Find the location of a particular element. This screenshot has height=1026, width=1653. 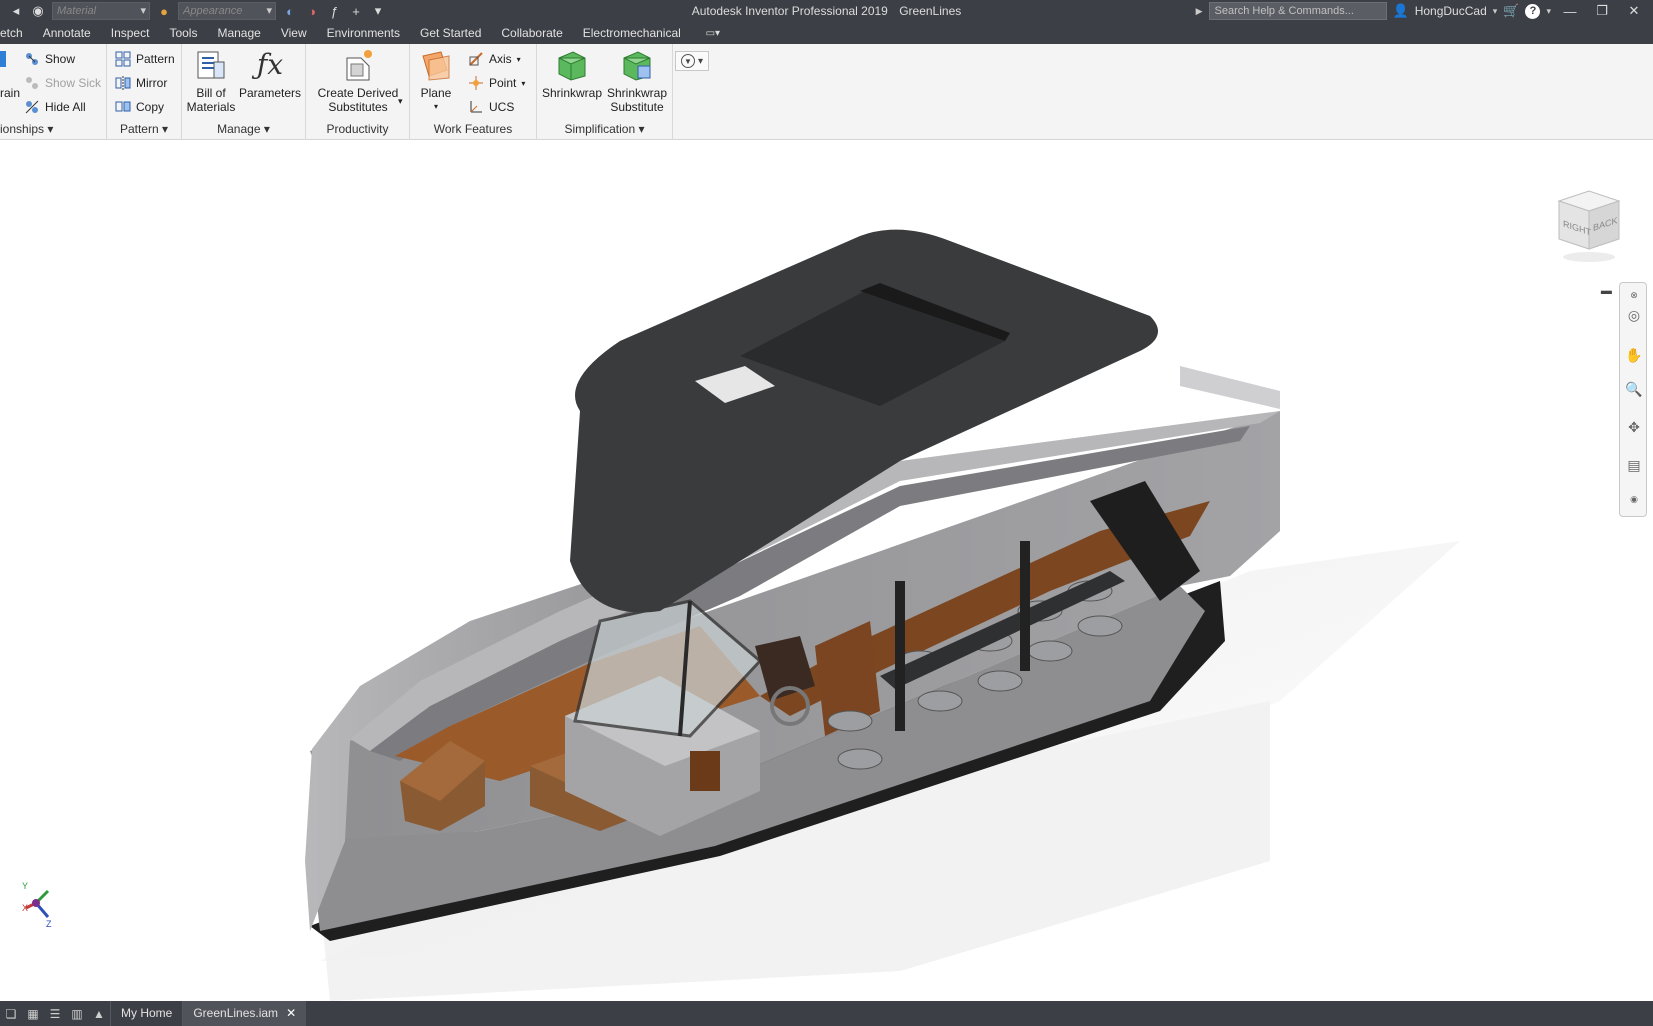

minimize-icon: — is located at coordinates (1570, 11).